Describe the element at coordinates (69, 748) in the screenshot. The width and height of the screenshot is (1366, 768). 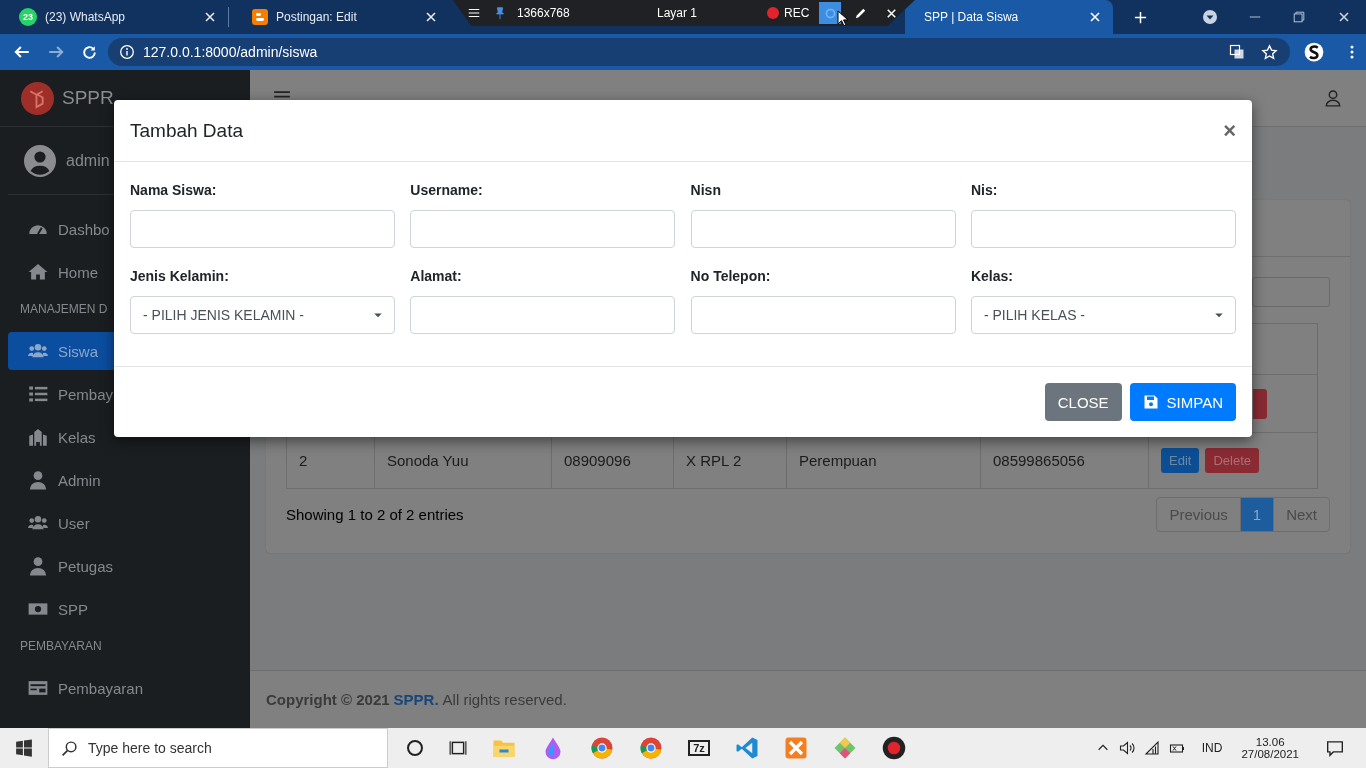
I see `search-icon` at that location.